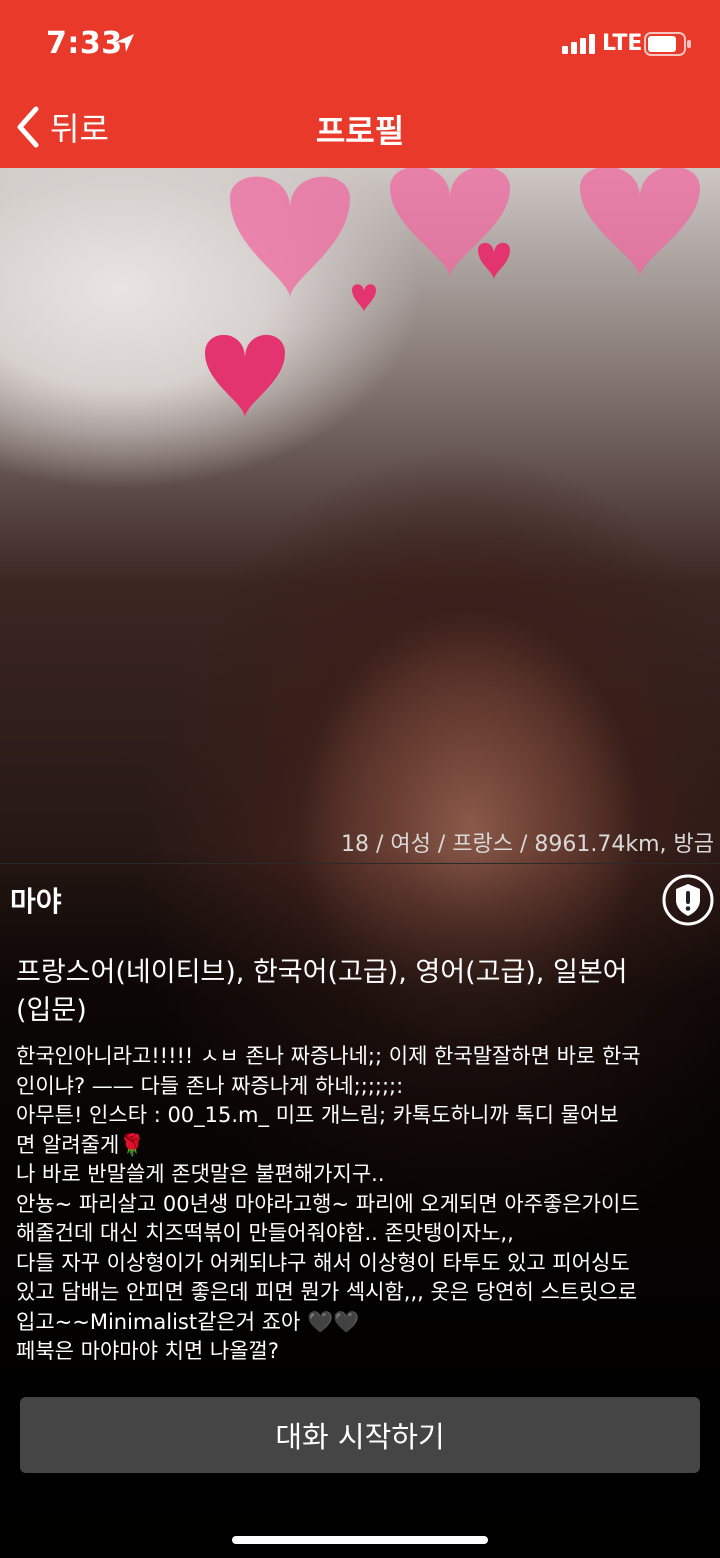 This screenshot has width=720, height=1558. I want to click on report-button, so click(688, 900).